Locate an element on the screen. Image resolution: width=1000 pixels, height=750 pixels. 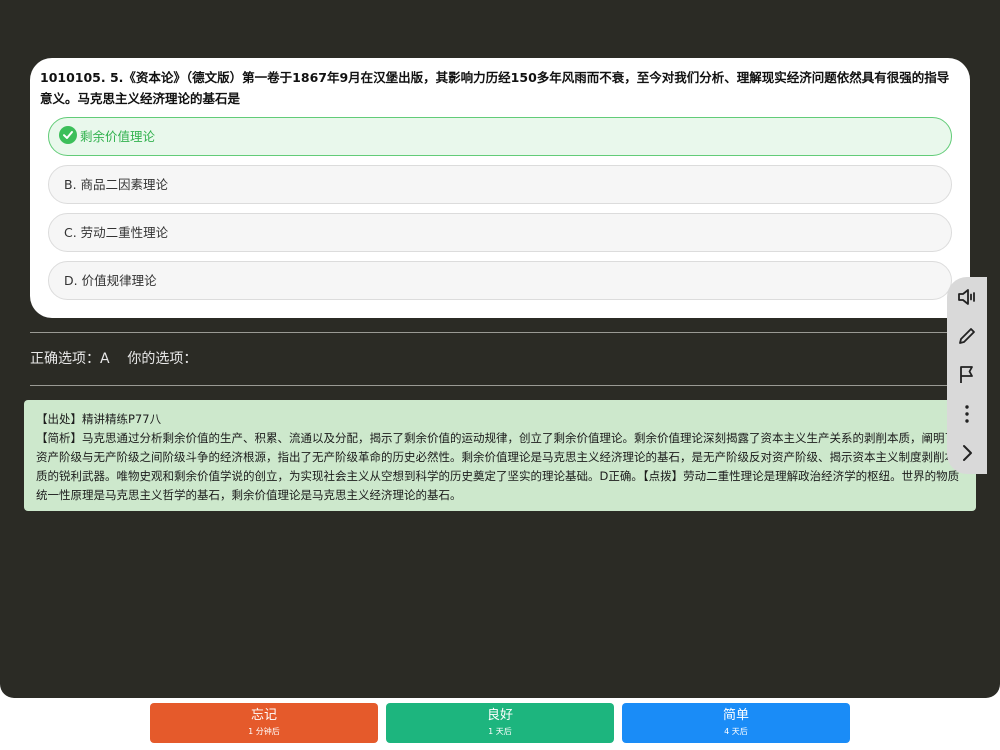
correct-option-value: A is located at coordinates (105, 359).